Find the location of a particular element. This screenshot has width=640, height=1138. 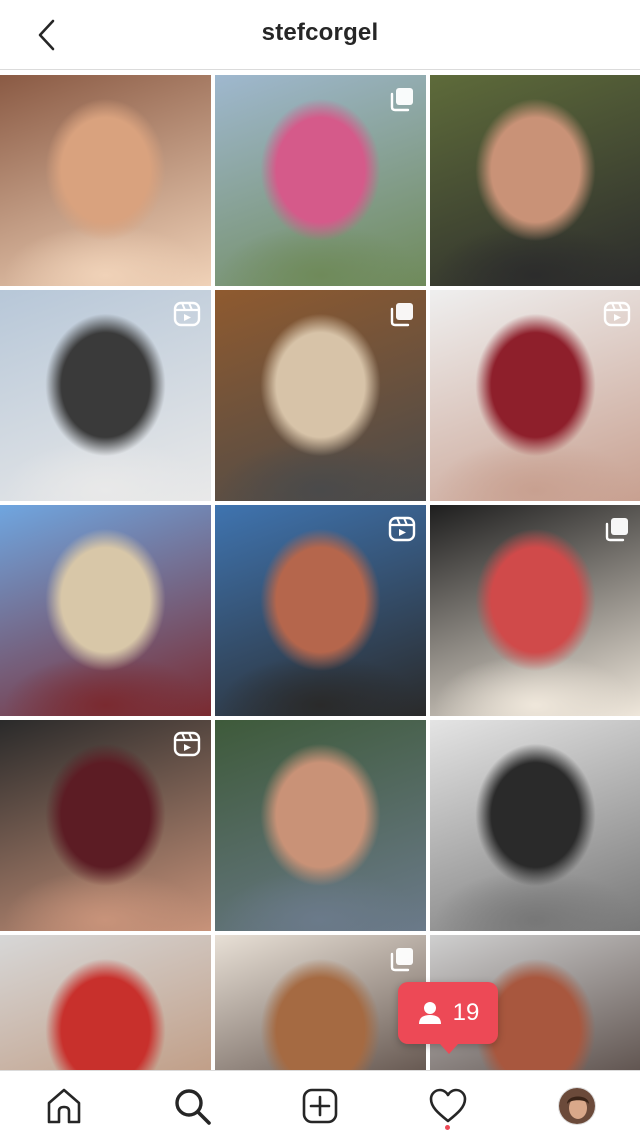

new-post-icon is located at coordinates (320, 1106).